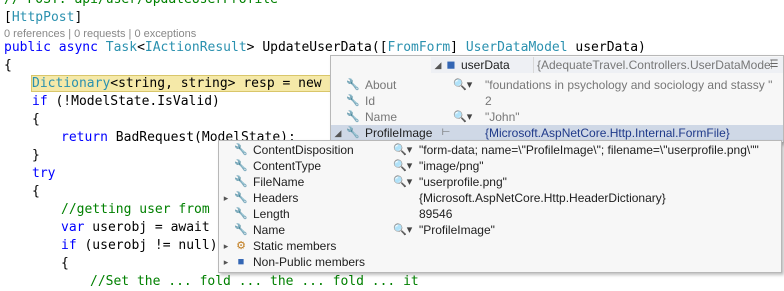 The width and height of the screenshot is (784, 291). Describe the element at coordinates (303, 150) in the screenshot. I see `property-name: ContentDisposition` at that location.